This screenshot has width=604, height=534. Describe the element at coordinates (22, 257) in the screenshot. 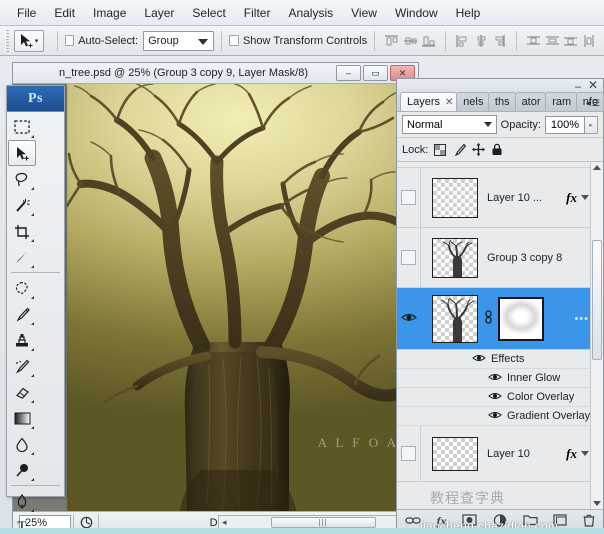

I see `slice-tool` at that location.